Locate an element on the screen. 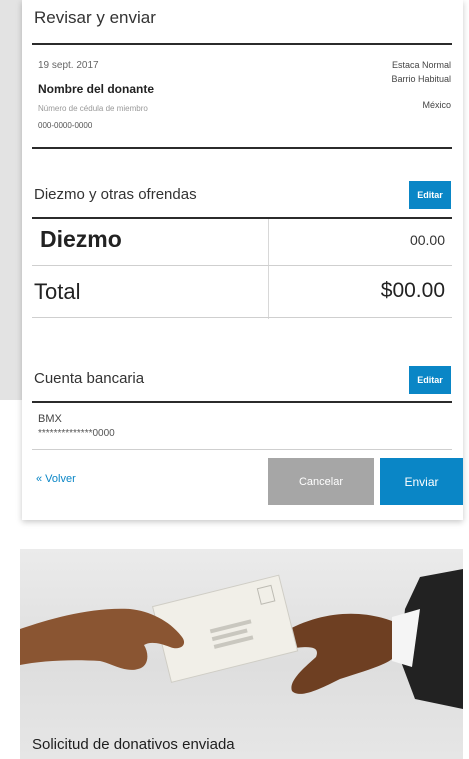  page-title: Revisar y enviar is located at coordinates (95, 17).